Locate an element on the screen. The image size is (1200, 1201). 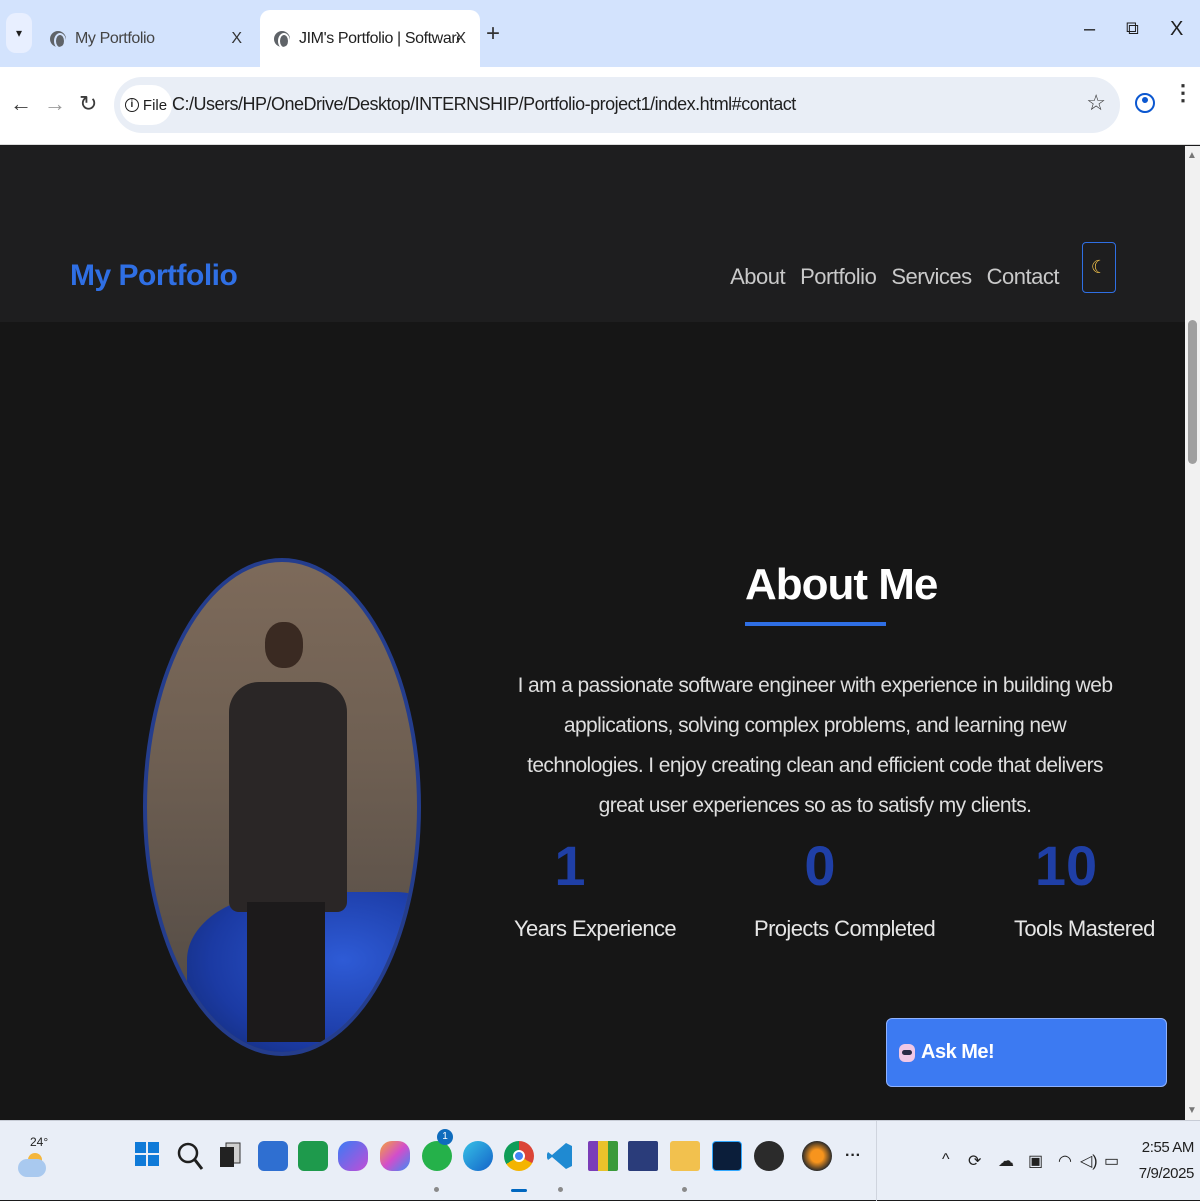
system-clock: 2:55 AM 7/9/2025 is located at coordinates (1161, 1161).